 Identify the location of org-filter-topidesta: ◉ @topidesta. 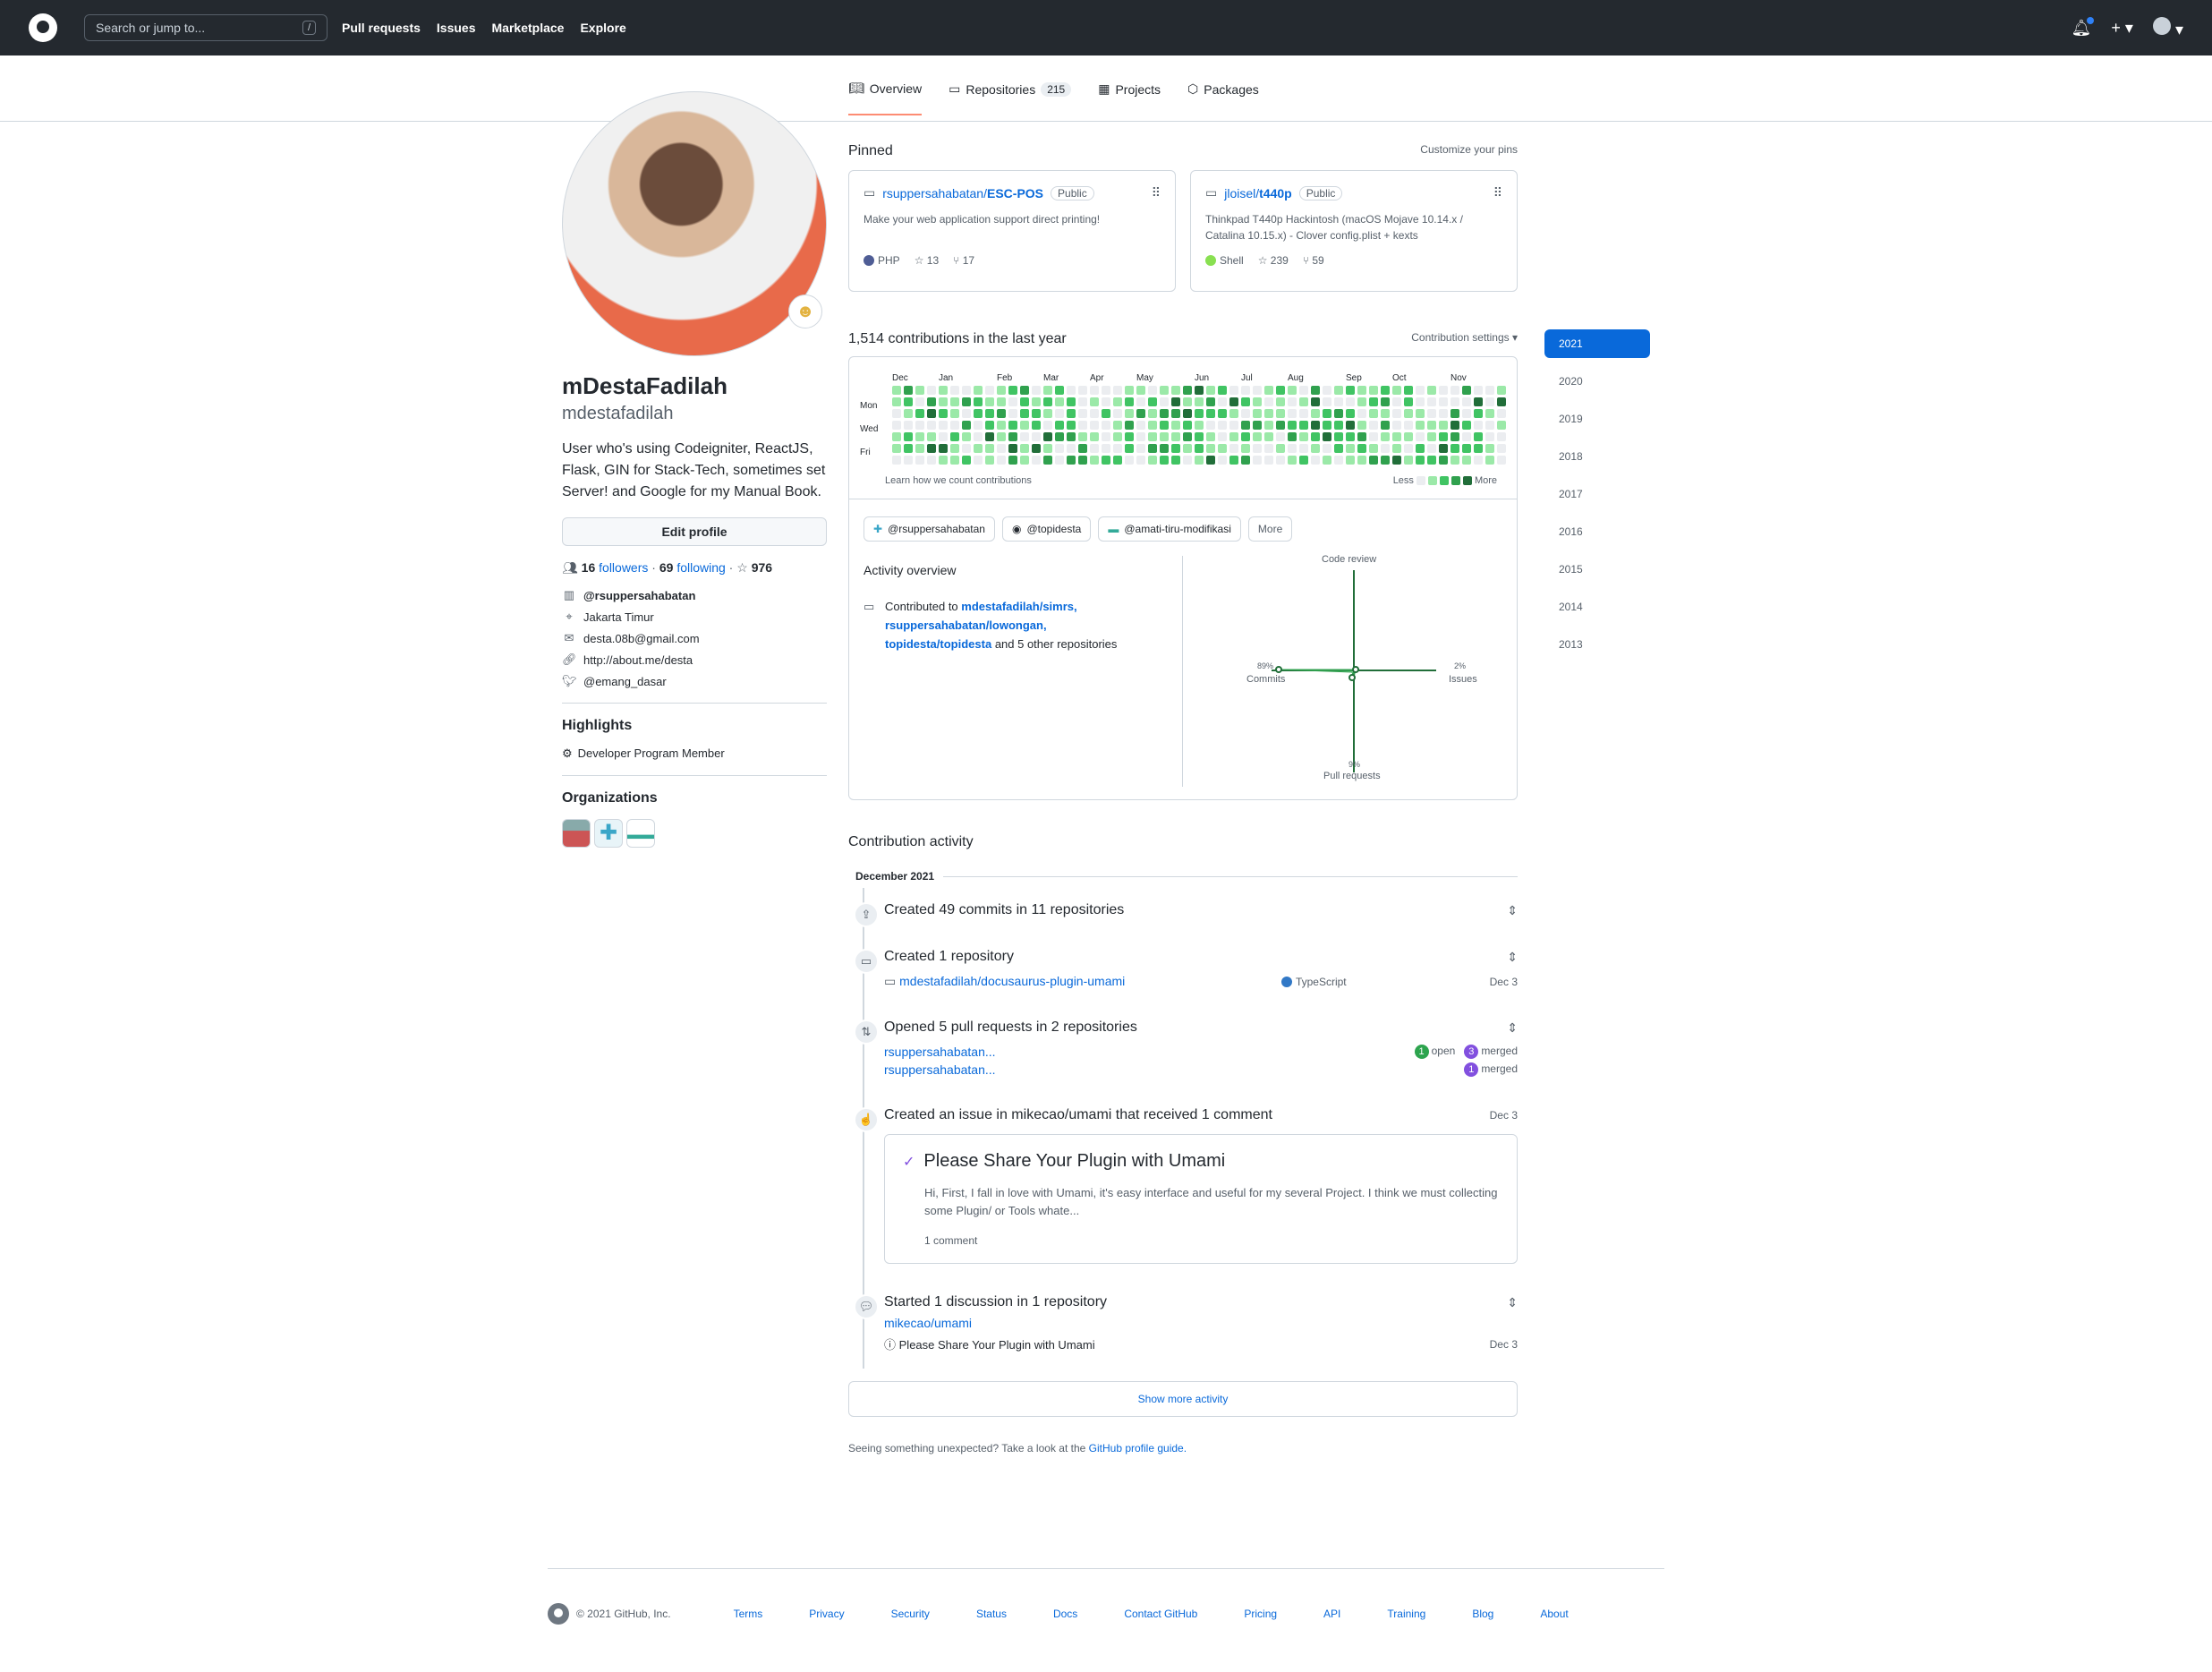
(1046, 529).